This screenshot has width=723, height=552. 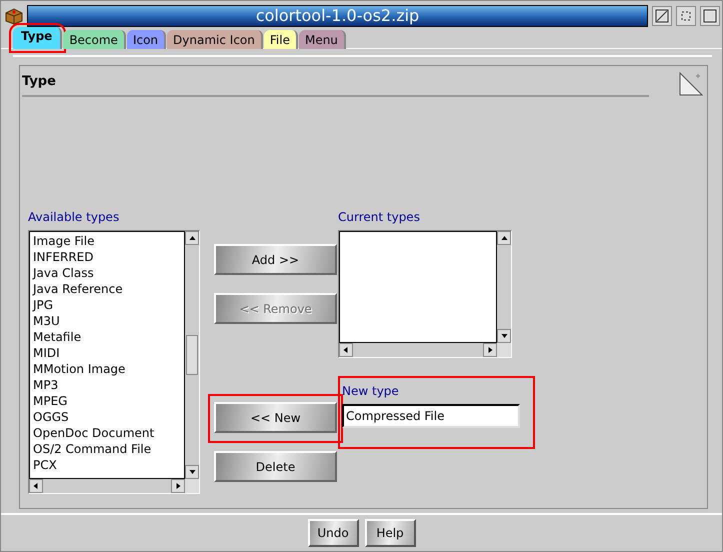 What do you see at coordinates (333, 533) in the screenshot?
I see `footer-button: Undo` at bounding box center [333, 533].